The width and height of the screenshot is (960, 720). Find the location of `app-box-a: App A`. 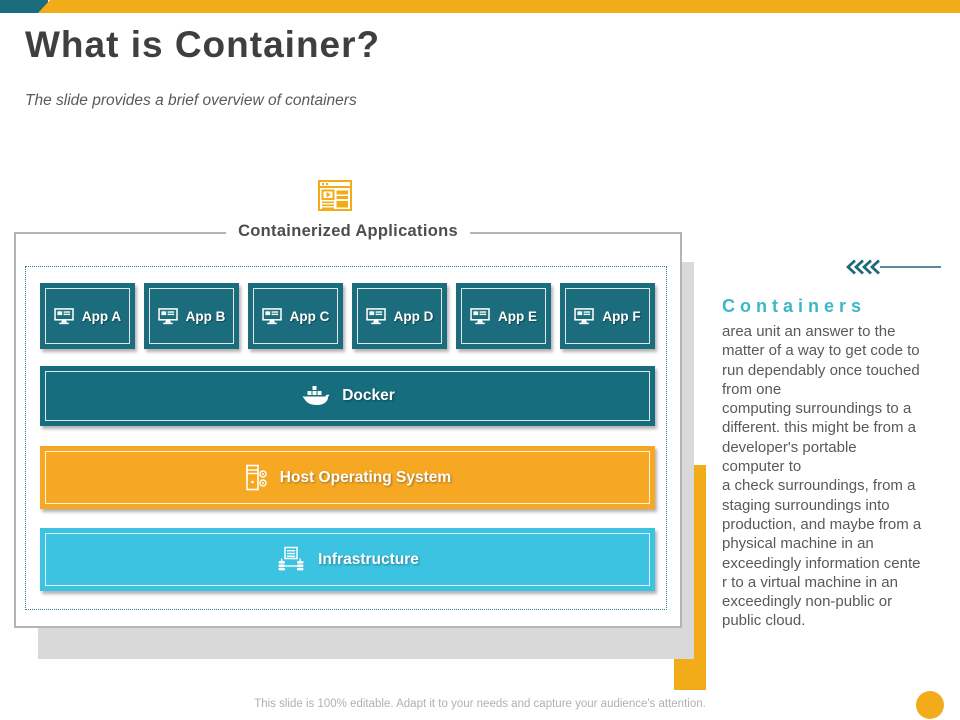

app-box-a: App A is located at coordinates (87, 316).